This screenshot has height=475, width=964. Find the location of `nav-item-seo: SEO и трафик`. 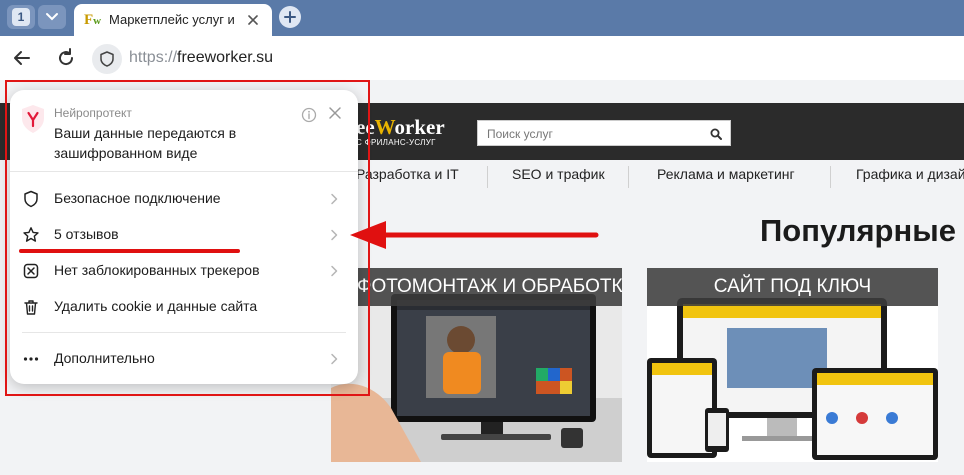

nav-item-seo: SEO и трафик is located at coordinates (558, 174).